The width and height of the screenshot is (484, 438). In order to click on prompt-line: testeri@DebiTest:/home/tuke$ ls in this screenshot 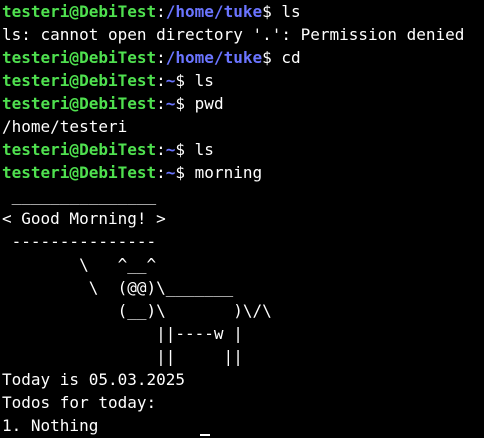, I will do `click(243, 11)`.